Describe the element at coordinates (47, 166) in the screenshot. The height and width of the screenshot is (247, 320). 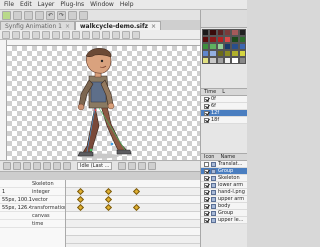
I see `next-frame-icon` at that location.